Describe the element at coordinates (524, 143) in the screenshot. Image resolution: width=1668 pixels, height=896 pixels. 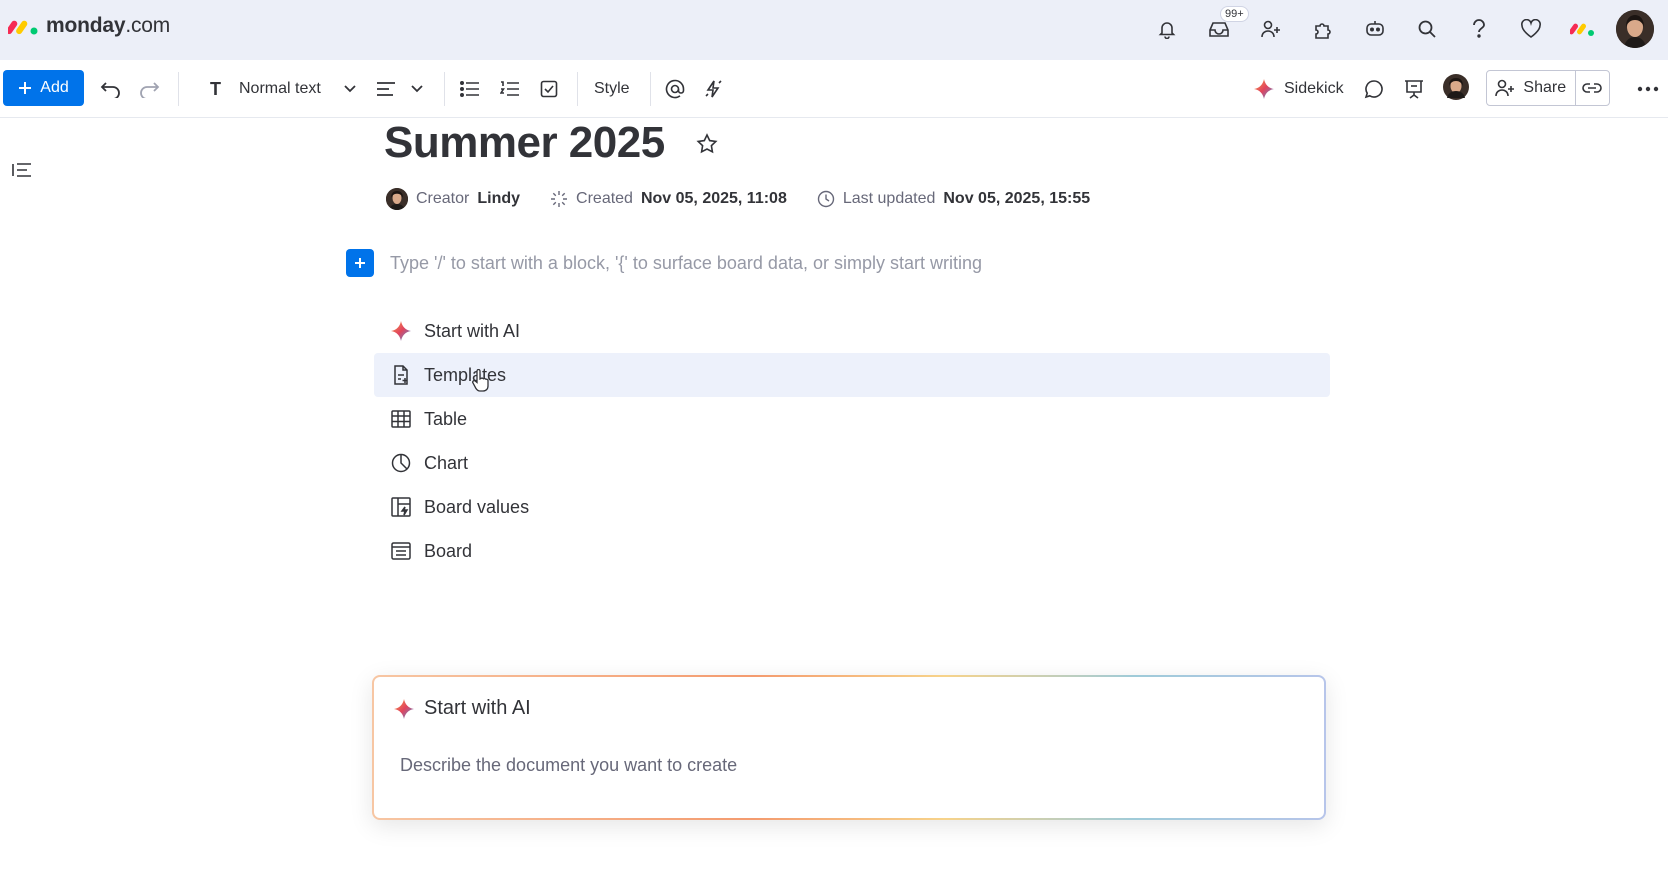
I see `doc-title: Summer 2025` at that location.